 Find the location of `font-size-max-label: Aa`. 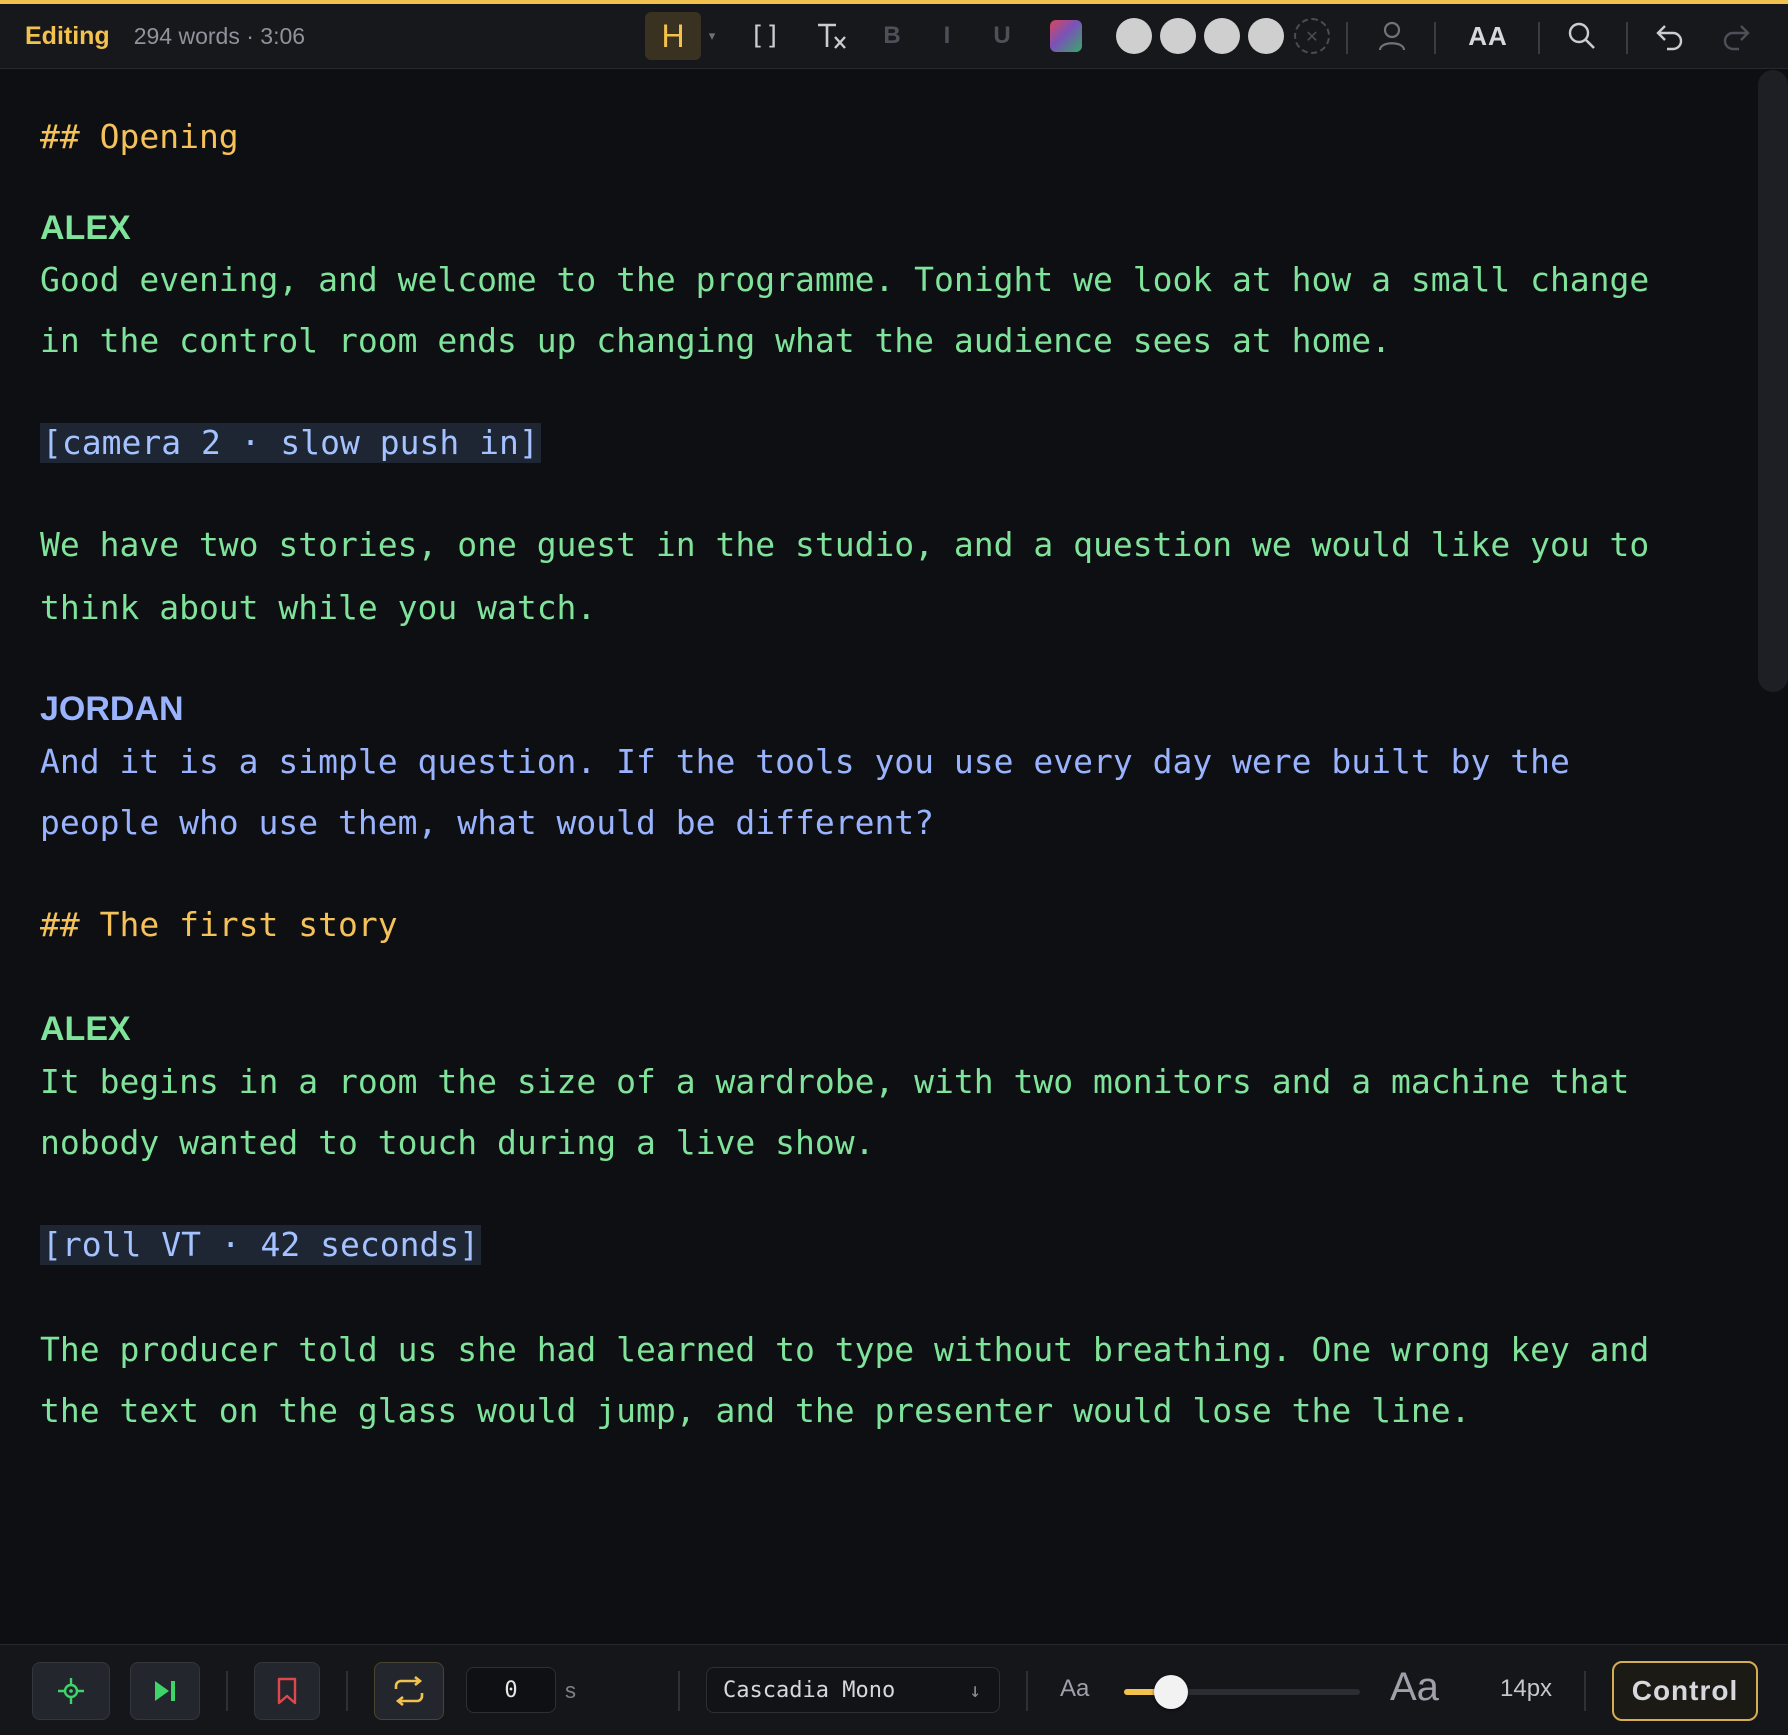

font-size-max-label: Aa is located at coordinates (1414, 1687).